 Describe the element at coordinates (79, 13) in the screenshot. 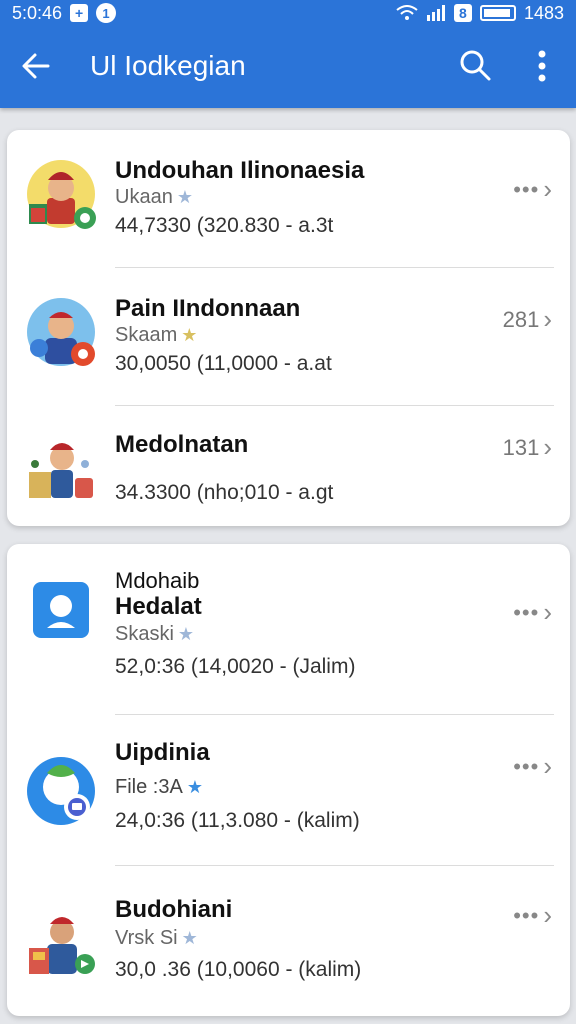

I see `notification-plus-icon: +` at that location.